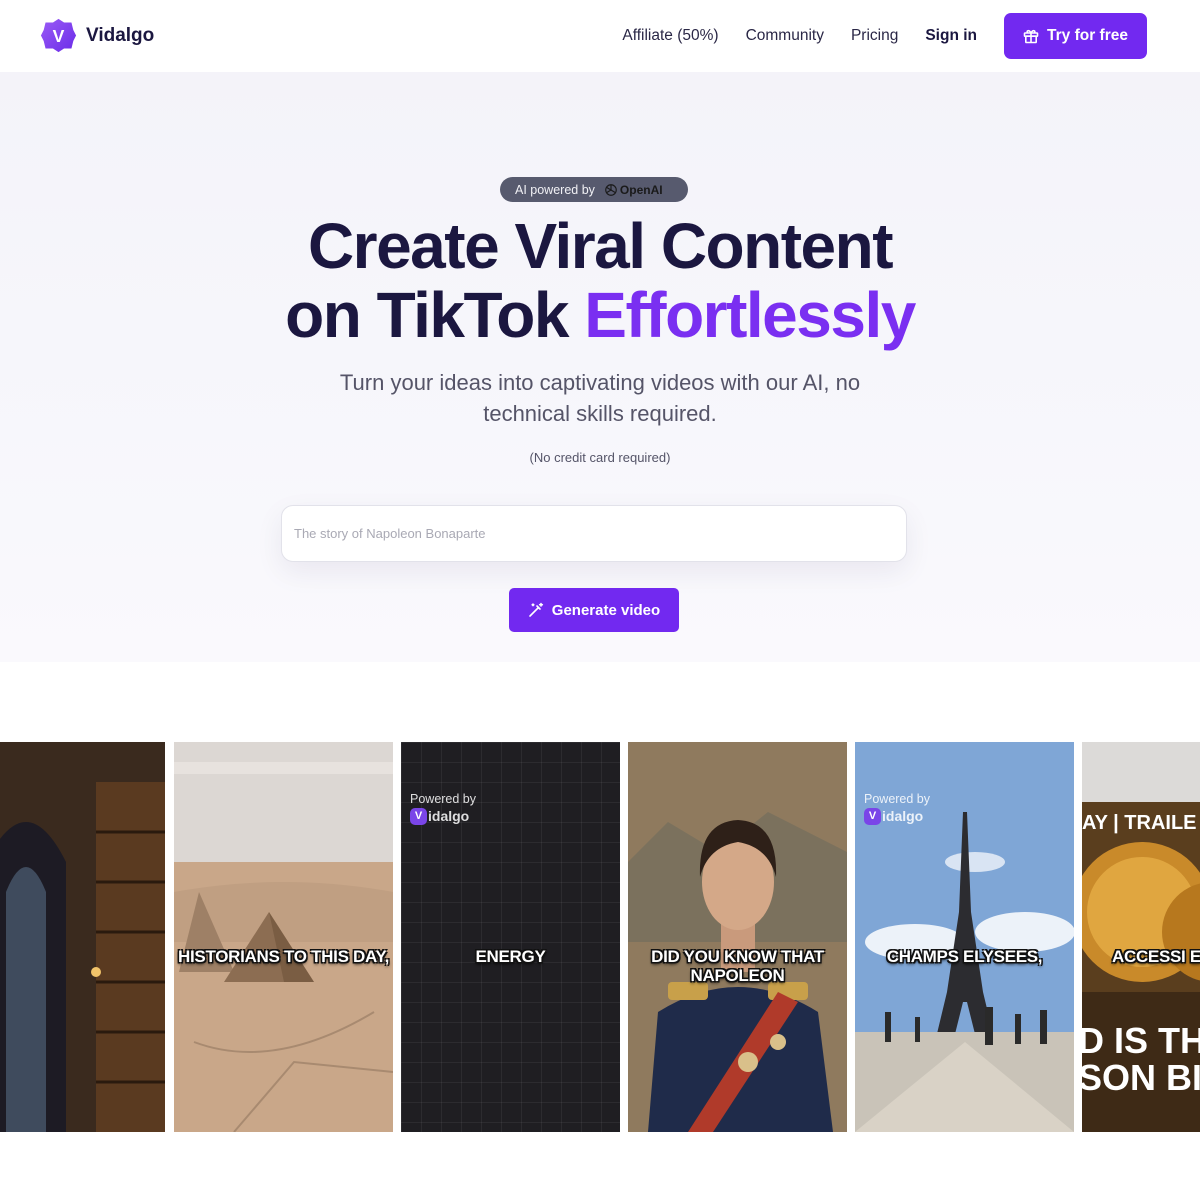  I want to click on nav-link-affiliate: Affiliate (50%), so click(670, 36).